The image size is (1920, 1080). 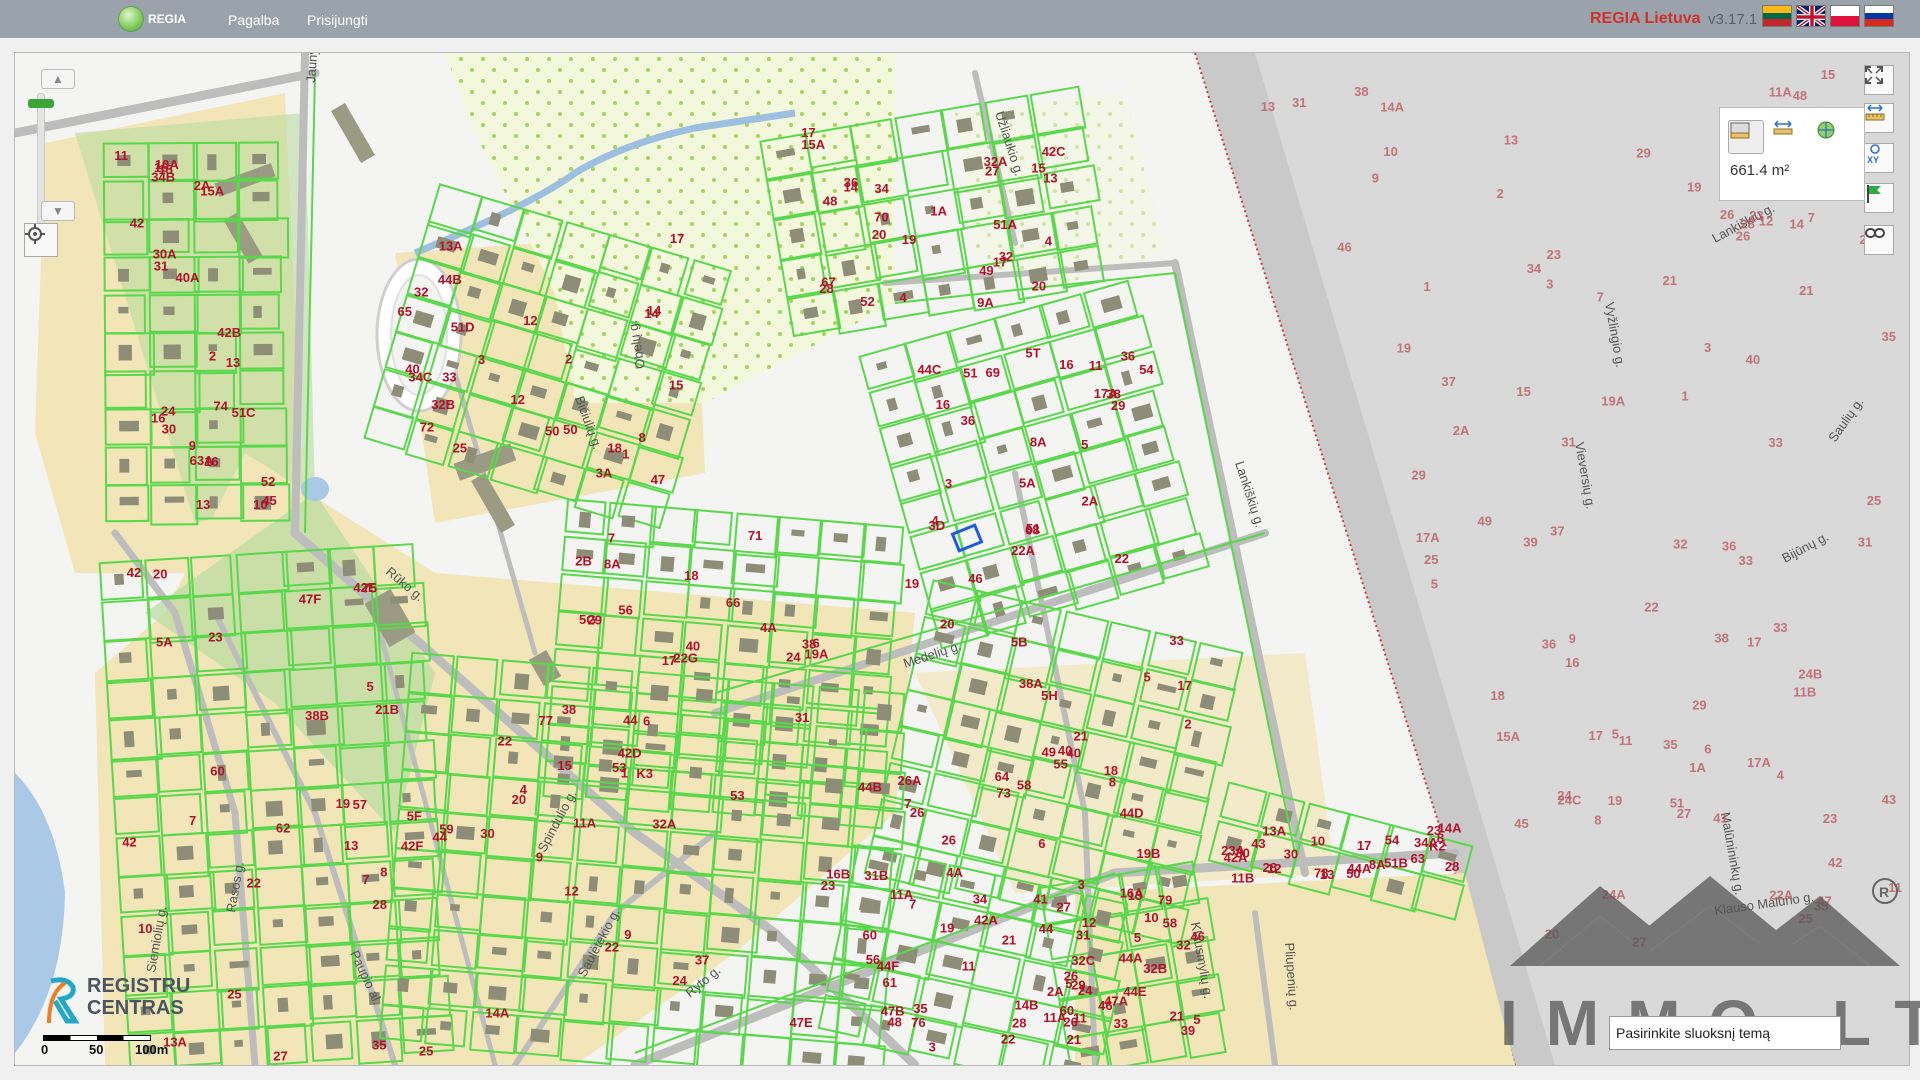 I want to click on parcel-number-label: 8, so click(x=642, y=437).